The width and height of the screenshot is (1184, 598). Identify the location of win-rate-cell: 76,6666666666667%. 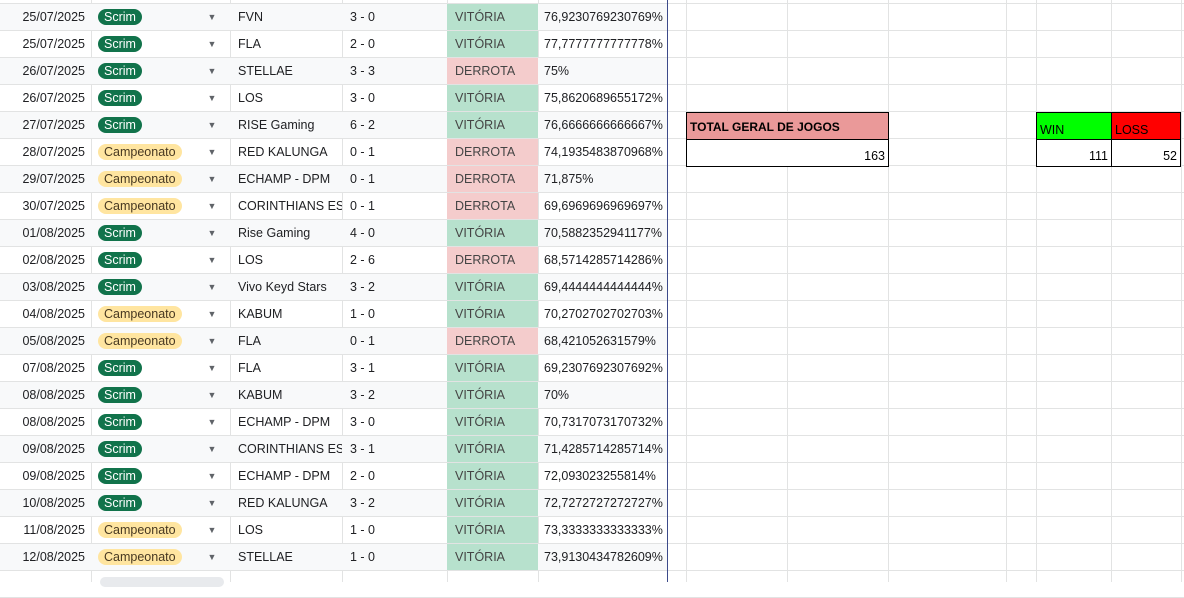
(603, 125).